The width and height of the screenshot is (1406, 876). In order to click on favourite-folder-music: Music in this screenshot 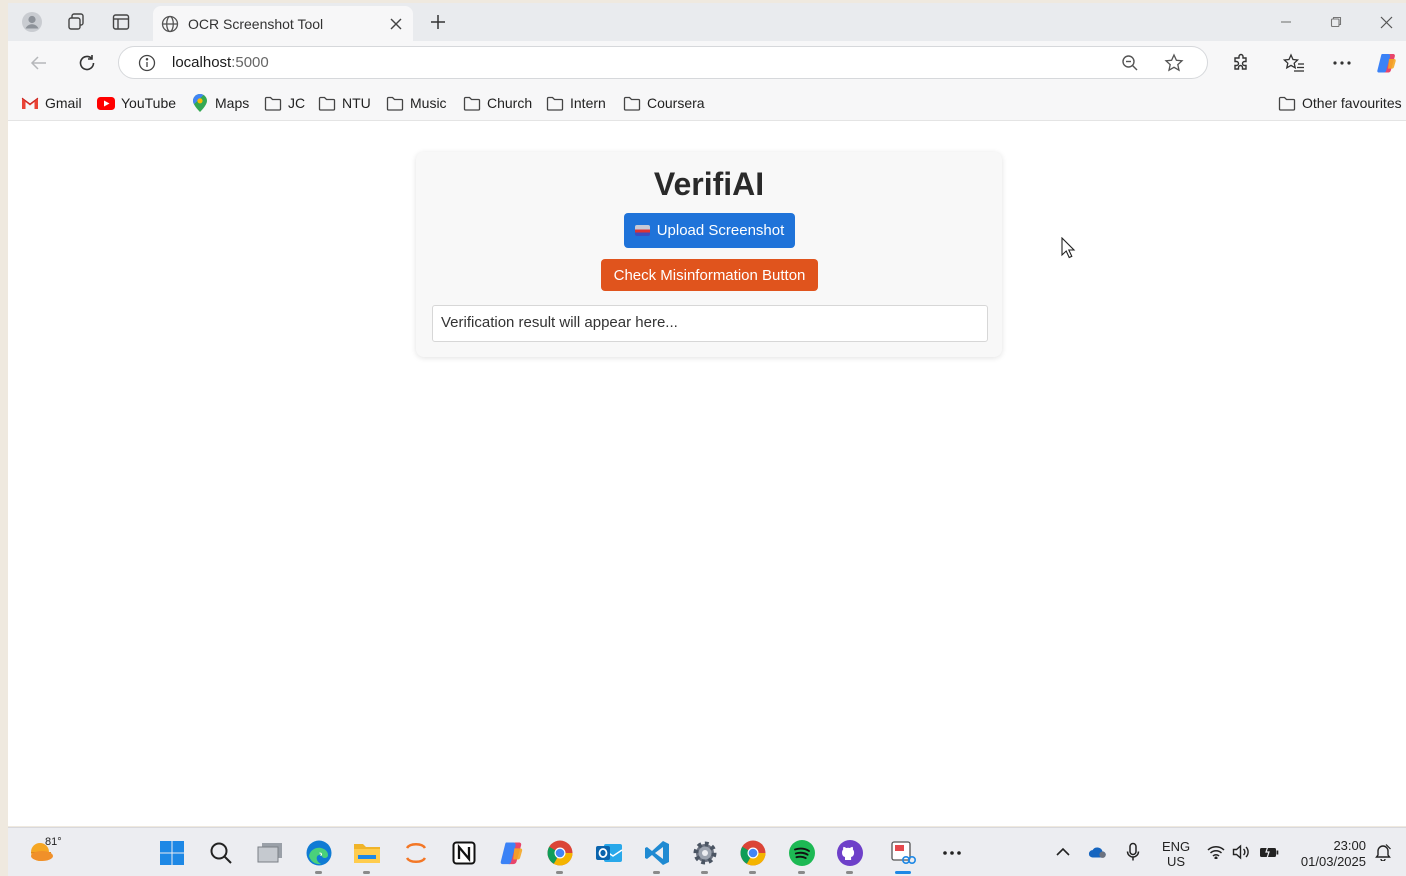, I will do `click(416, 103)`.